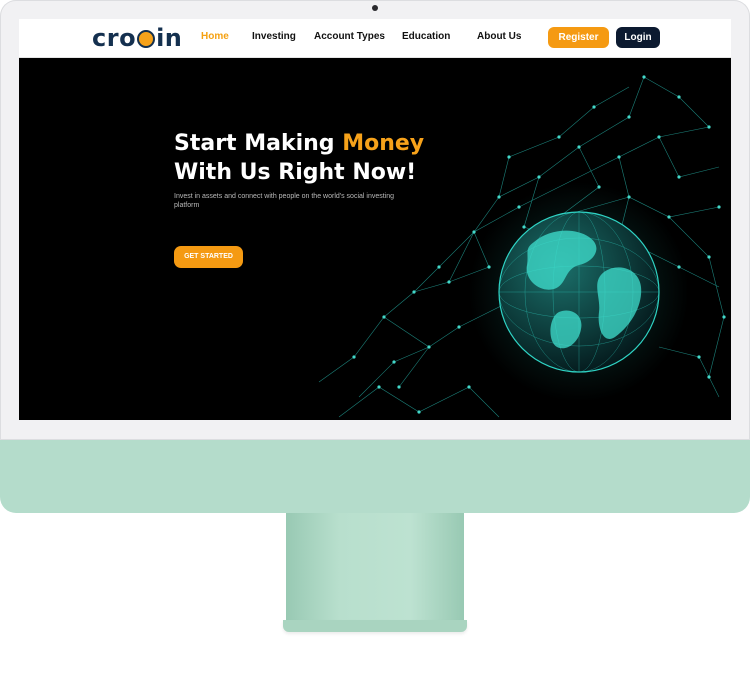  Describe the element at coordinates (208, 257) in the screenshot. I see `get-started-button: GET STARTED` at that location.